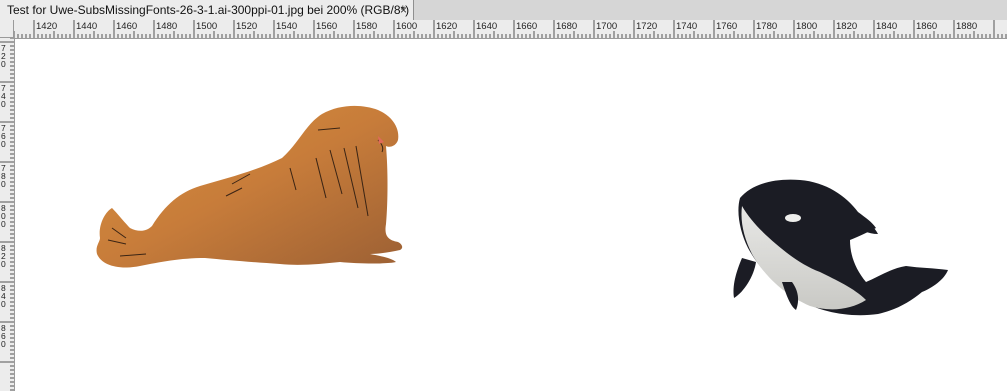 This screenshot has height=391, width=1007. What do you see at coordinates (46, 26) in the screenshot?
I see `ruler-label: 1420` at bounding box center [46, 26].